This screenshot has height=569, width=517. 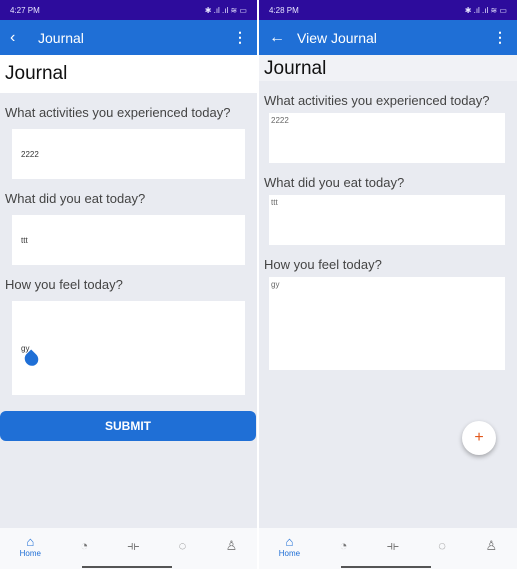 I want to click on status-time: 4:28 PM, so click(x=284, y=10).